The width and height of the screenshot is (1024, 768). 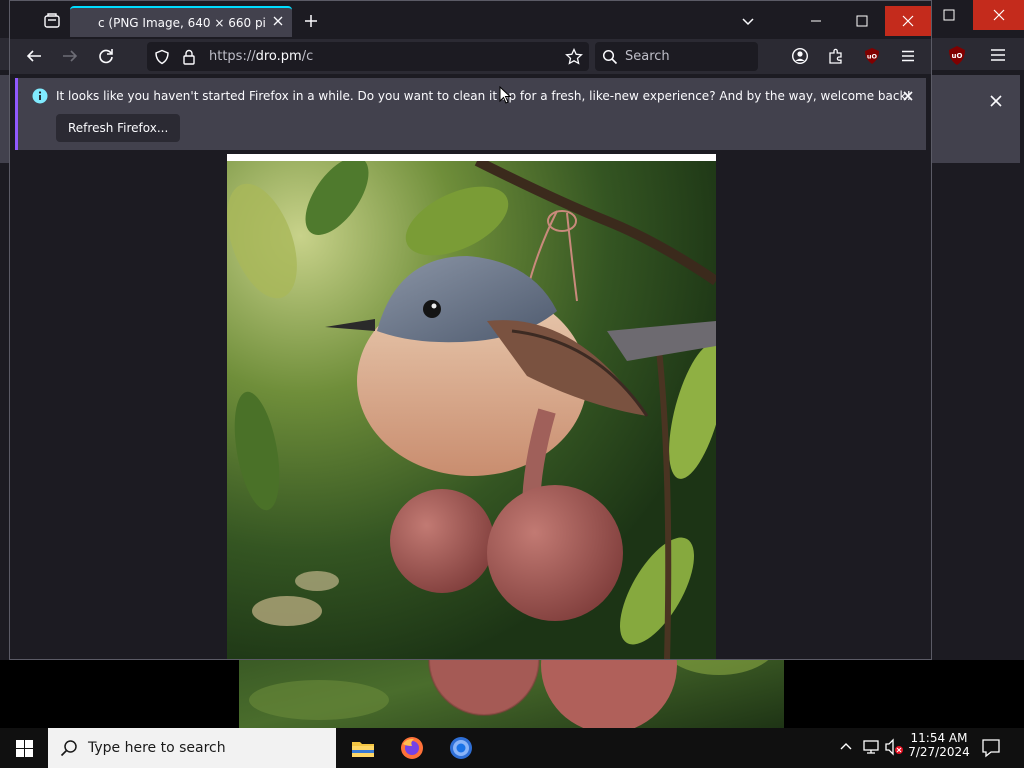 What do you see at coordinates (232, 56) in the screenshot?
I see `url-scheme: https://` at bounding box center [232, 56].